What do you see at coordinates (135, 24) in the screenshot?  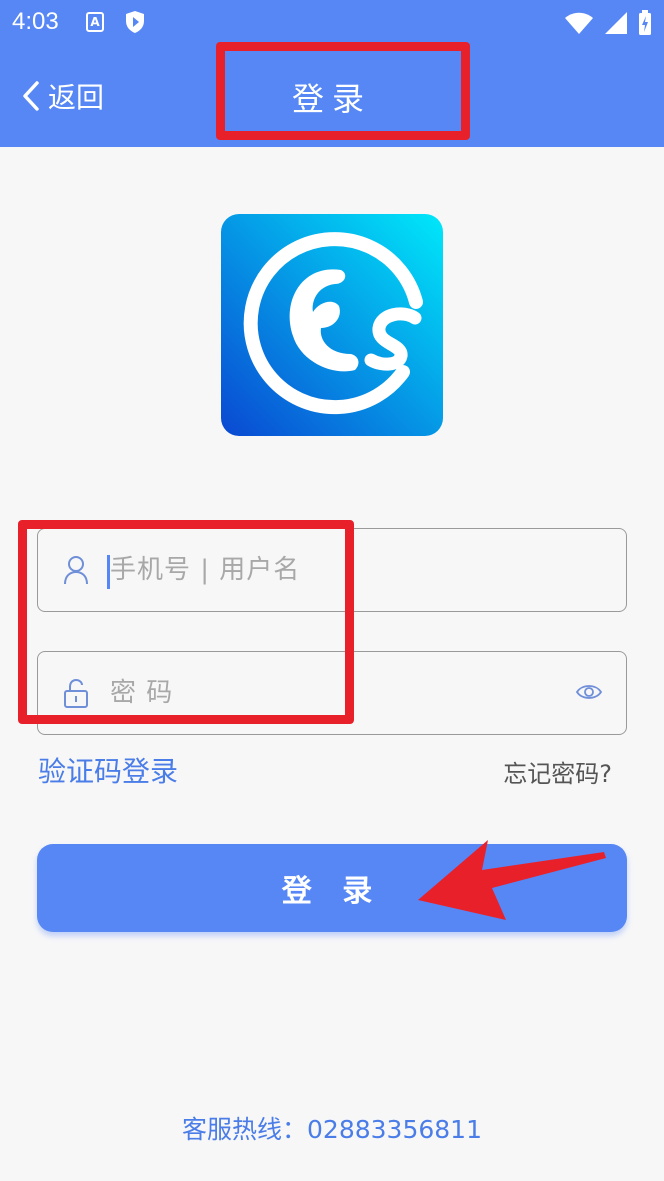 I see `shield-icon` at bounding box center [135, 24].